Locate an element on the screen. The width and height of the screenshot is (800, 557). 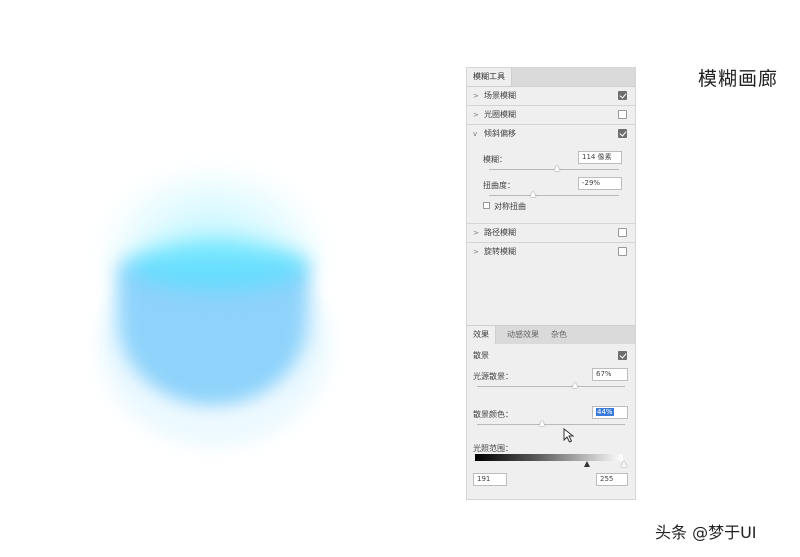
light-bokeh-slider is located at coordinates (551, 386).